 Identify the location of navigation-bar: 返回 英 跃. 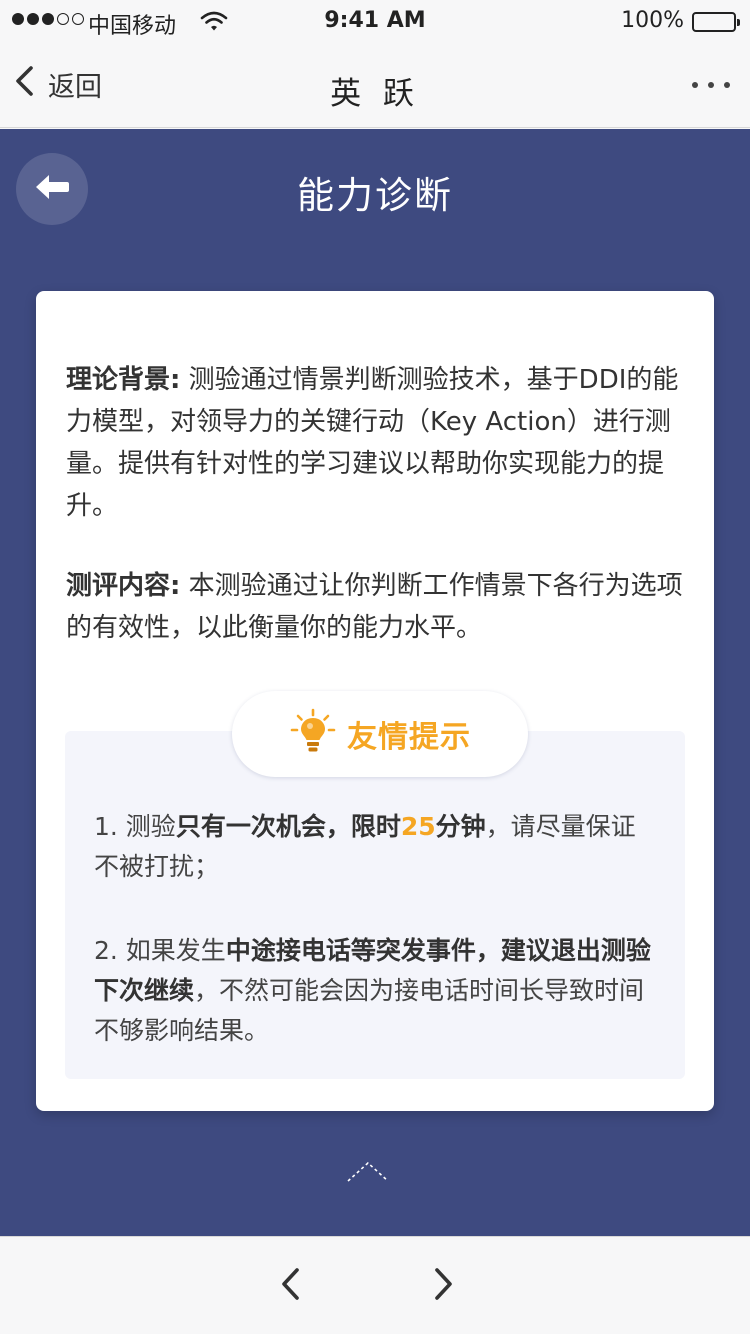
(375, 84).